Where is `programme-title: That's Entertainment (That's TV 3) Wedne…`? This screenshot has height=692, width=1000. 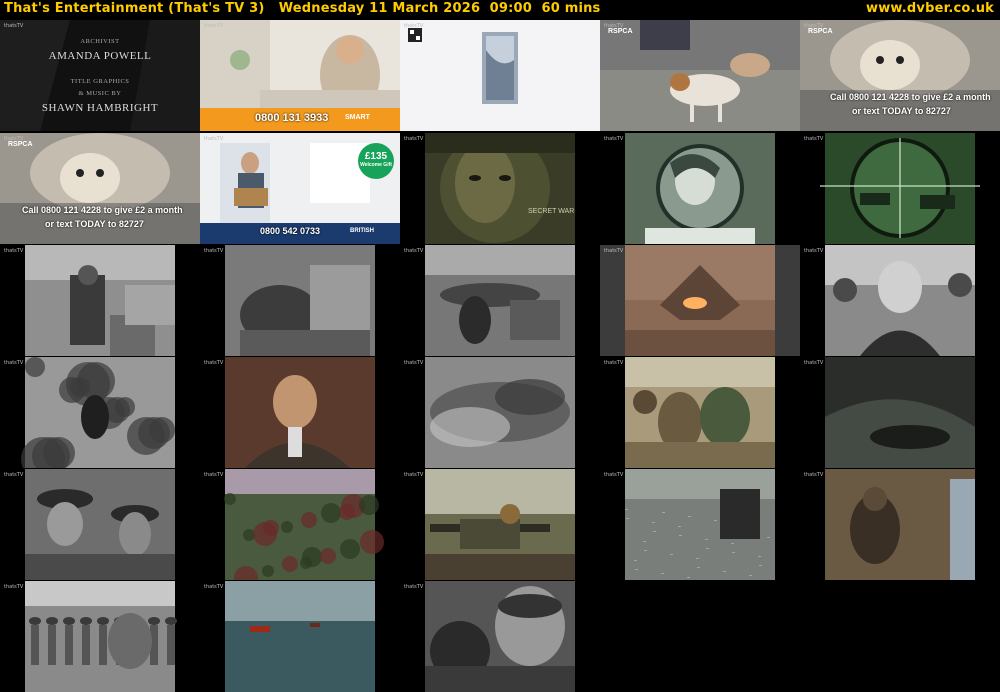 programme-title: That's Entertainment (That's TV 3) Wedne… is located at coordinates (302, 8).